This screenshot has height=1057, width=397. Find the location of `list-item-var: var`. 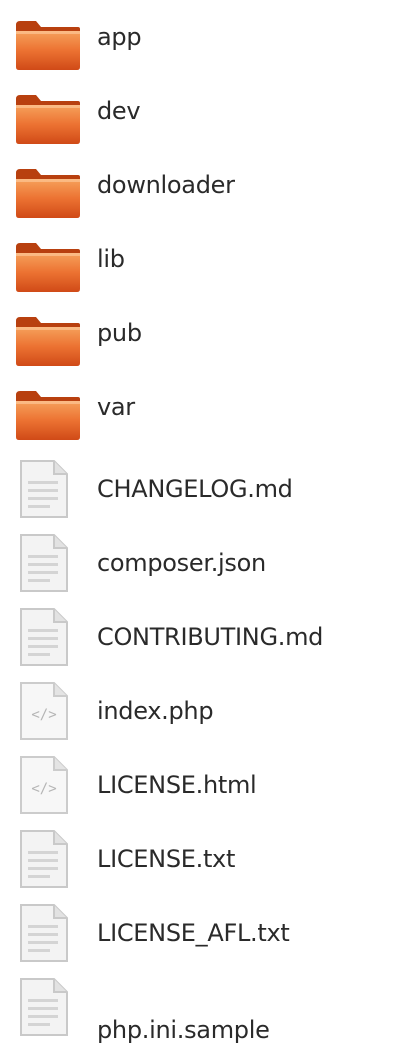

list-item-var: var is located at coordinates (198, 416).